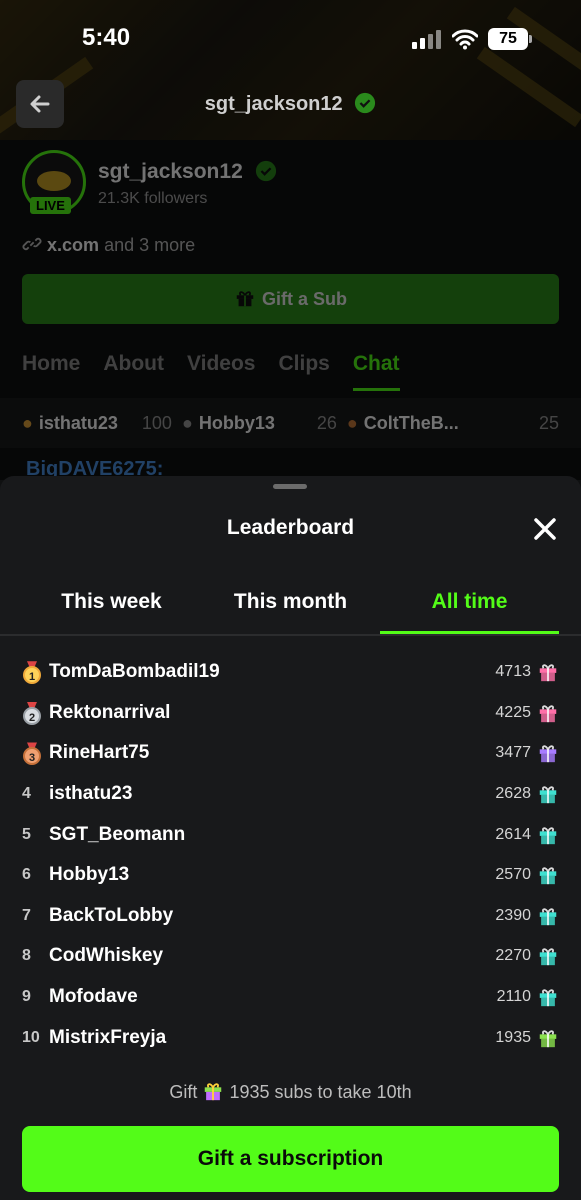  I want to click on leaderboard-row: 8 CodWhiskey 2270, so click(290, 956).